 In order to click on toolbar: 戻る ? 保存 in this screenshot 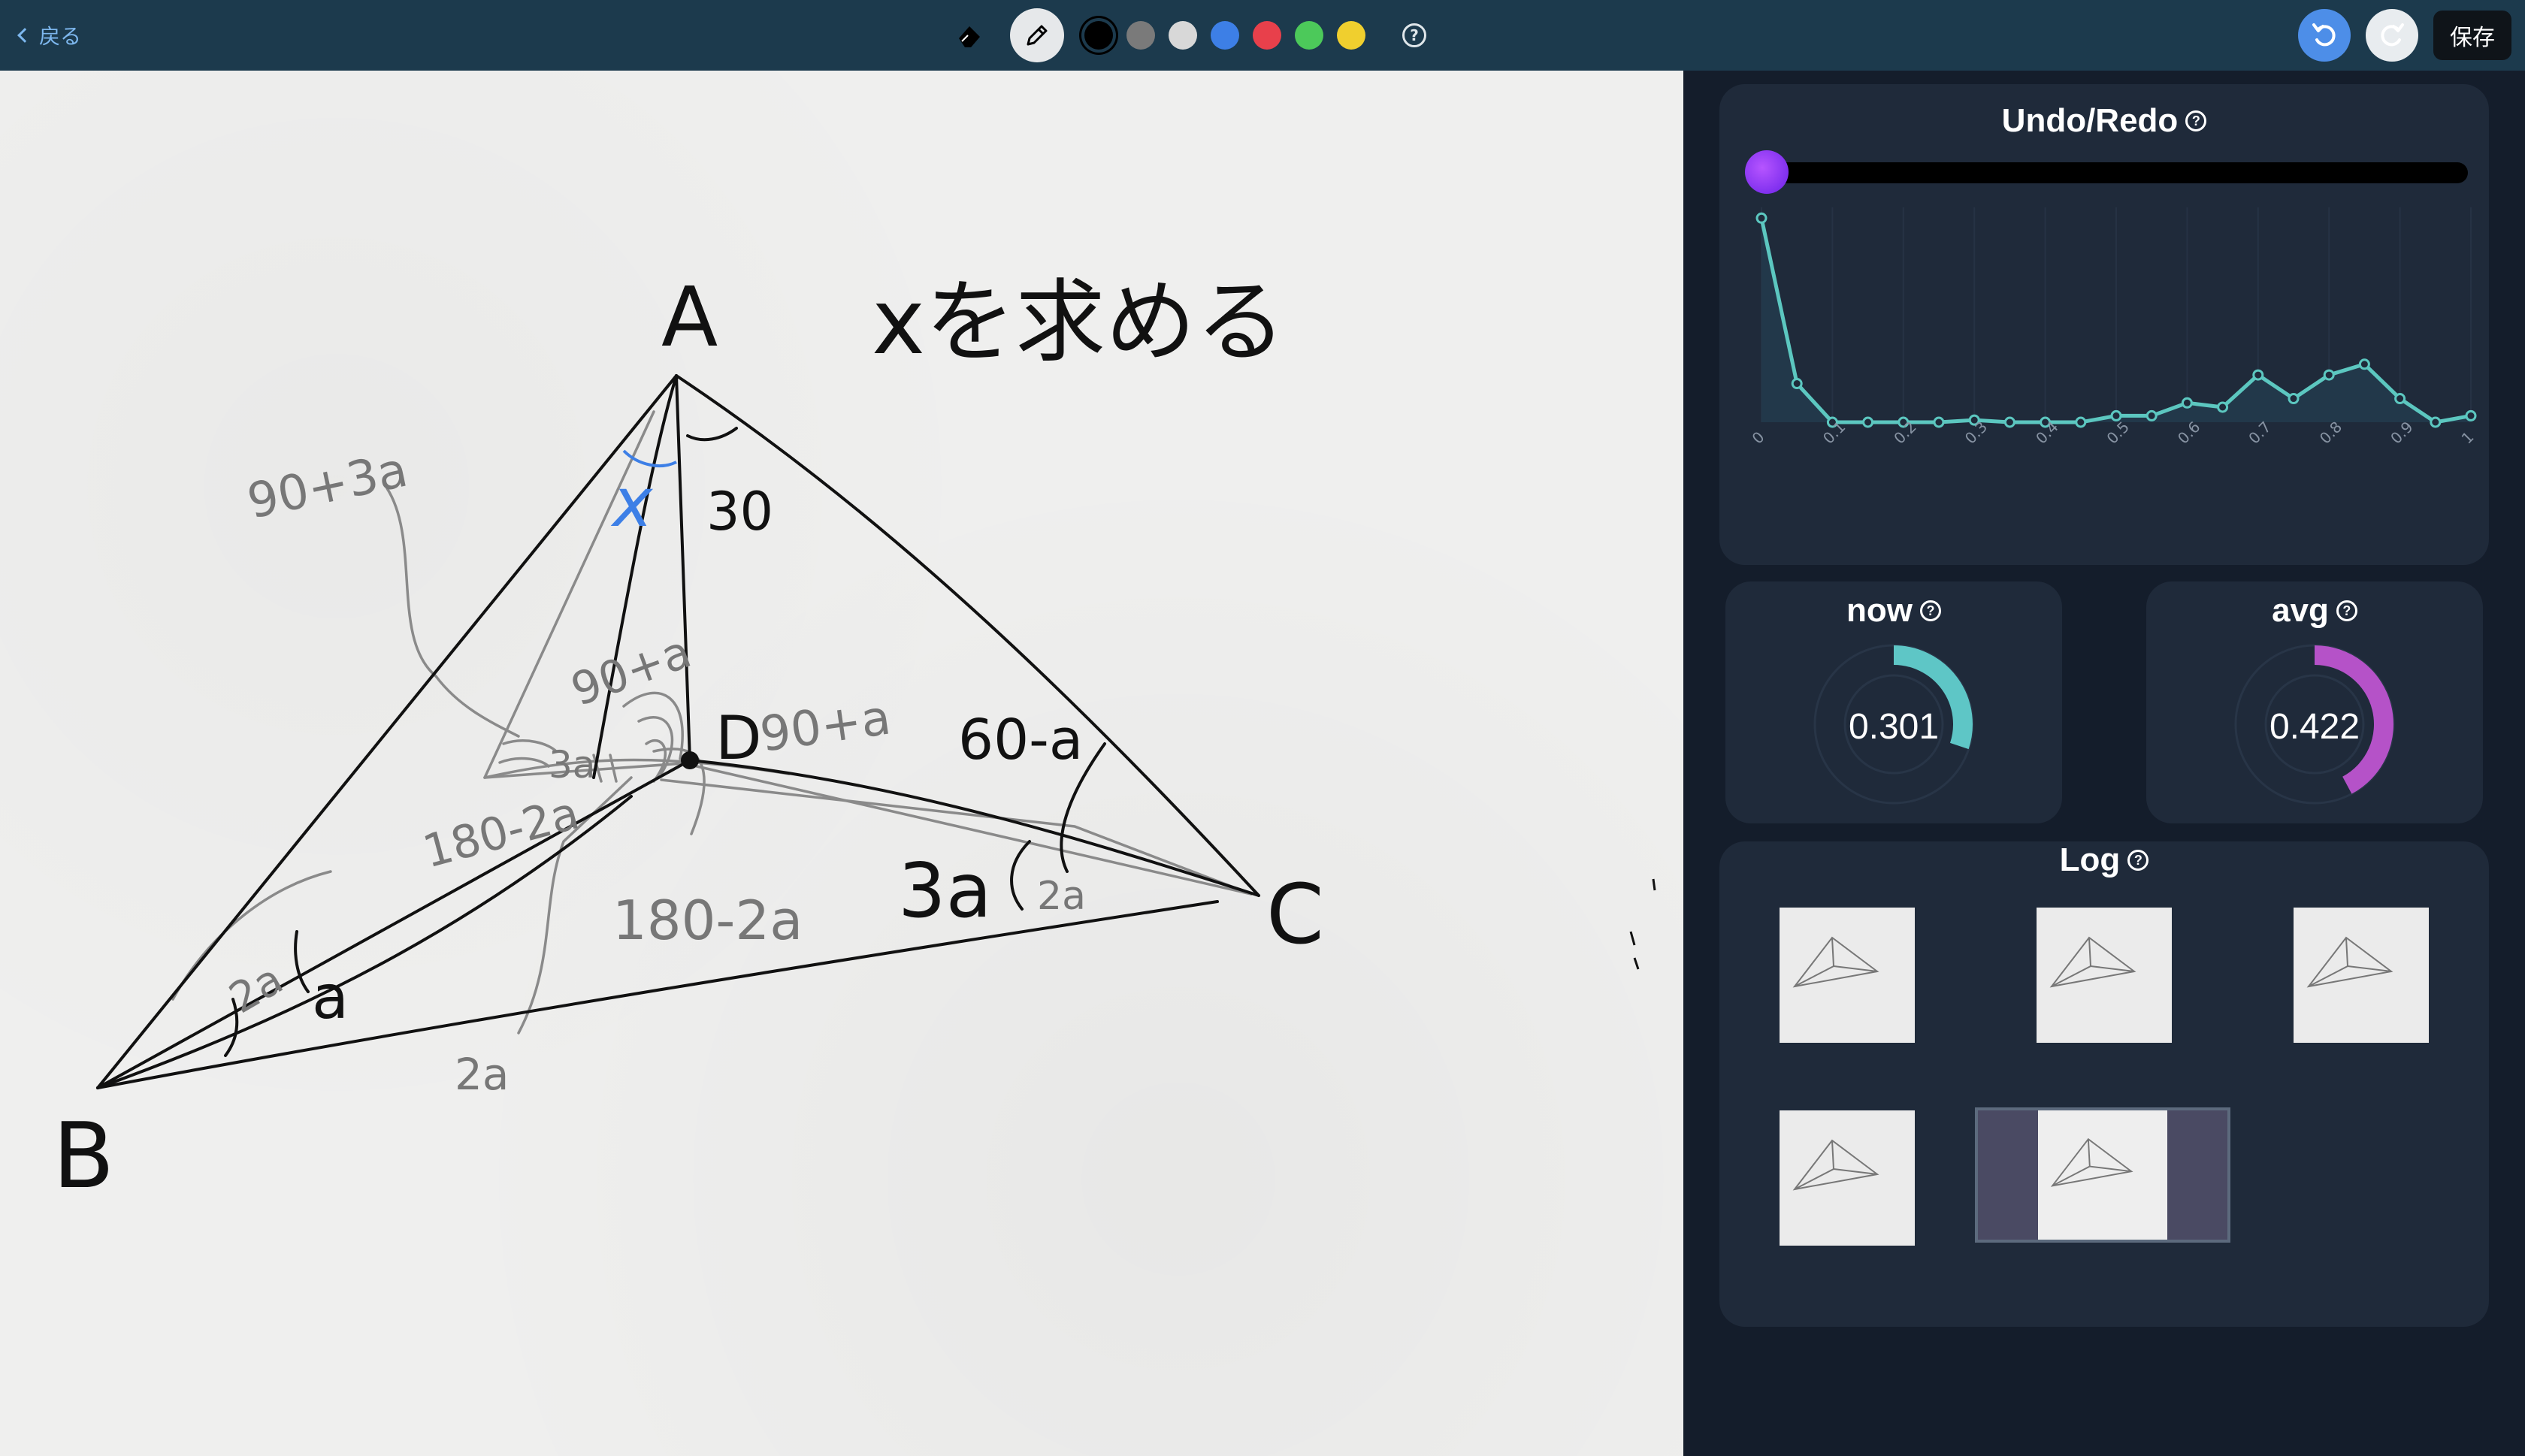, I will do `click(1262, 35)`.